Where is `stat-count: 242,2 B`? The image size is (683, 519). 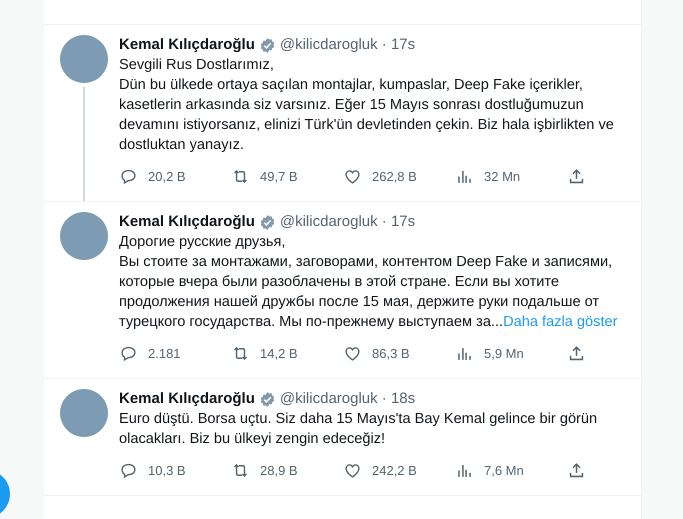
stat-count: 242,2 B is located at coordinates (394, 470).